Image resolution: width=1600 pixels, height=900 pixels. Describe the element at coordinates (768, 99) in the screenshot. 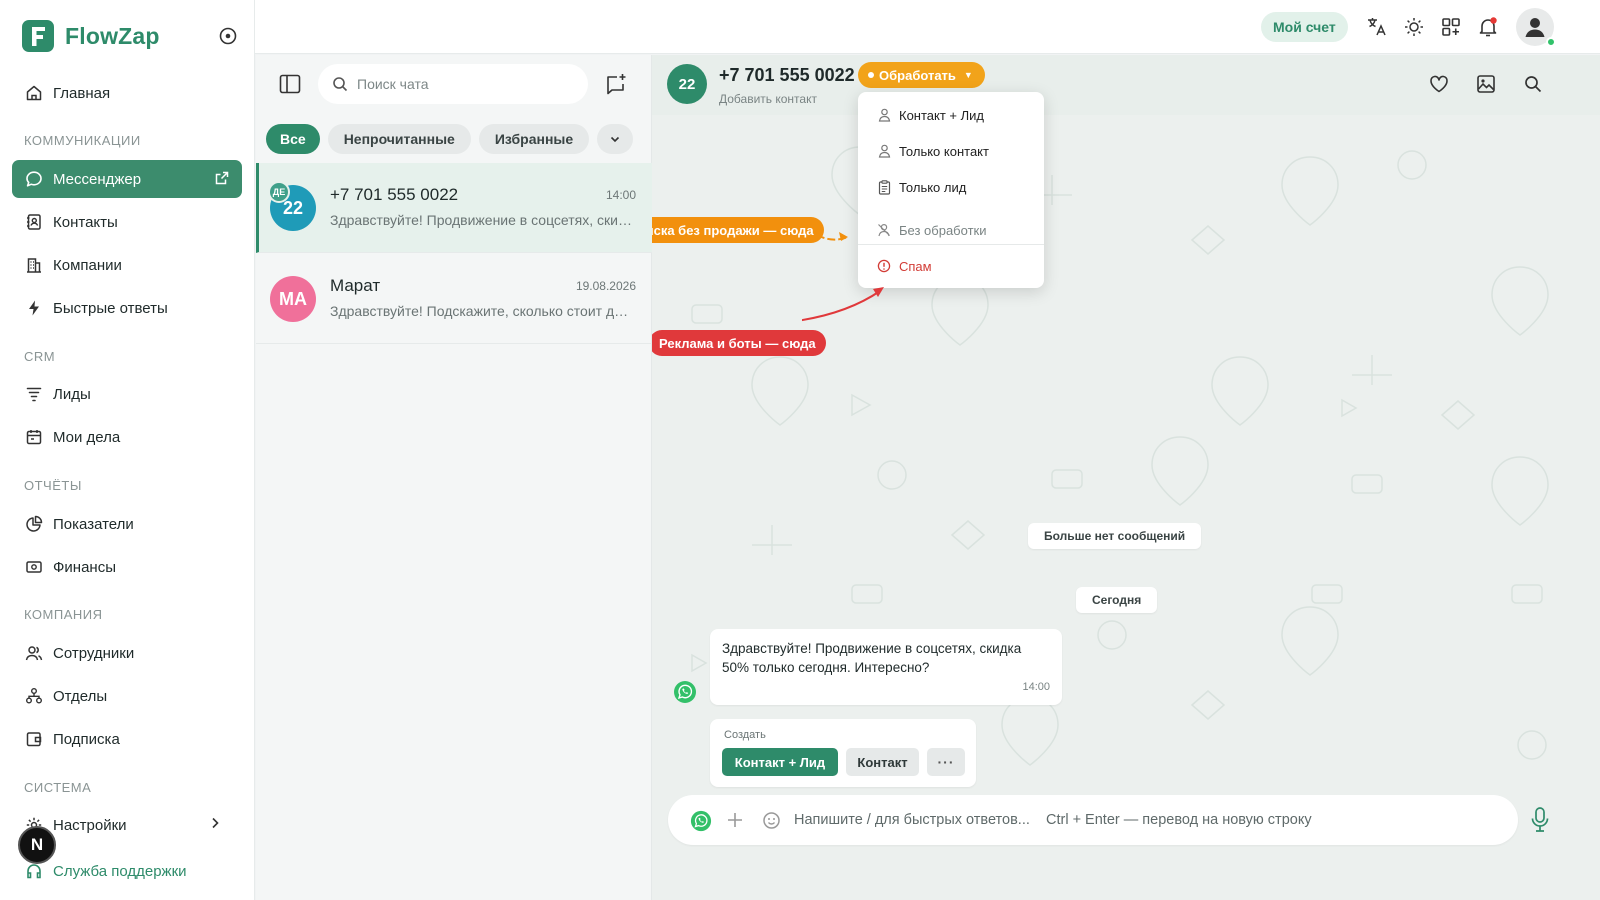

I see `add-contact-link: Добавить контакт` at that location.